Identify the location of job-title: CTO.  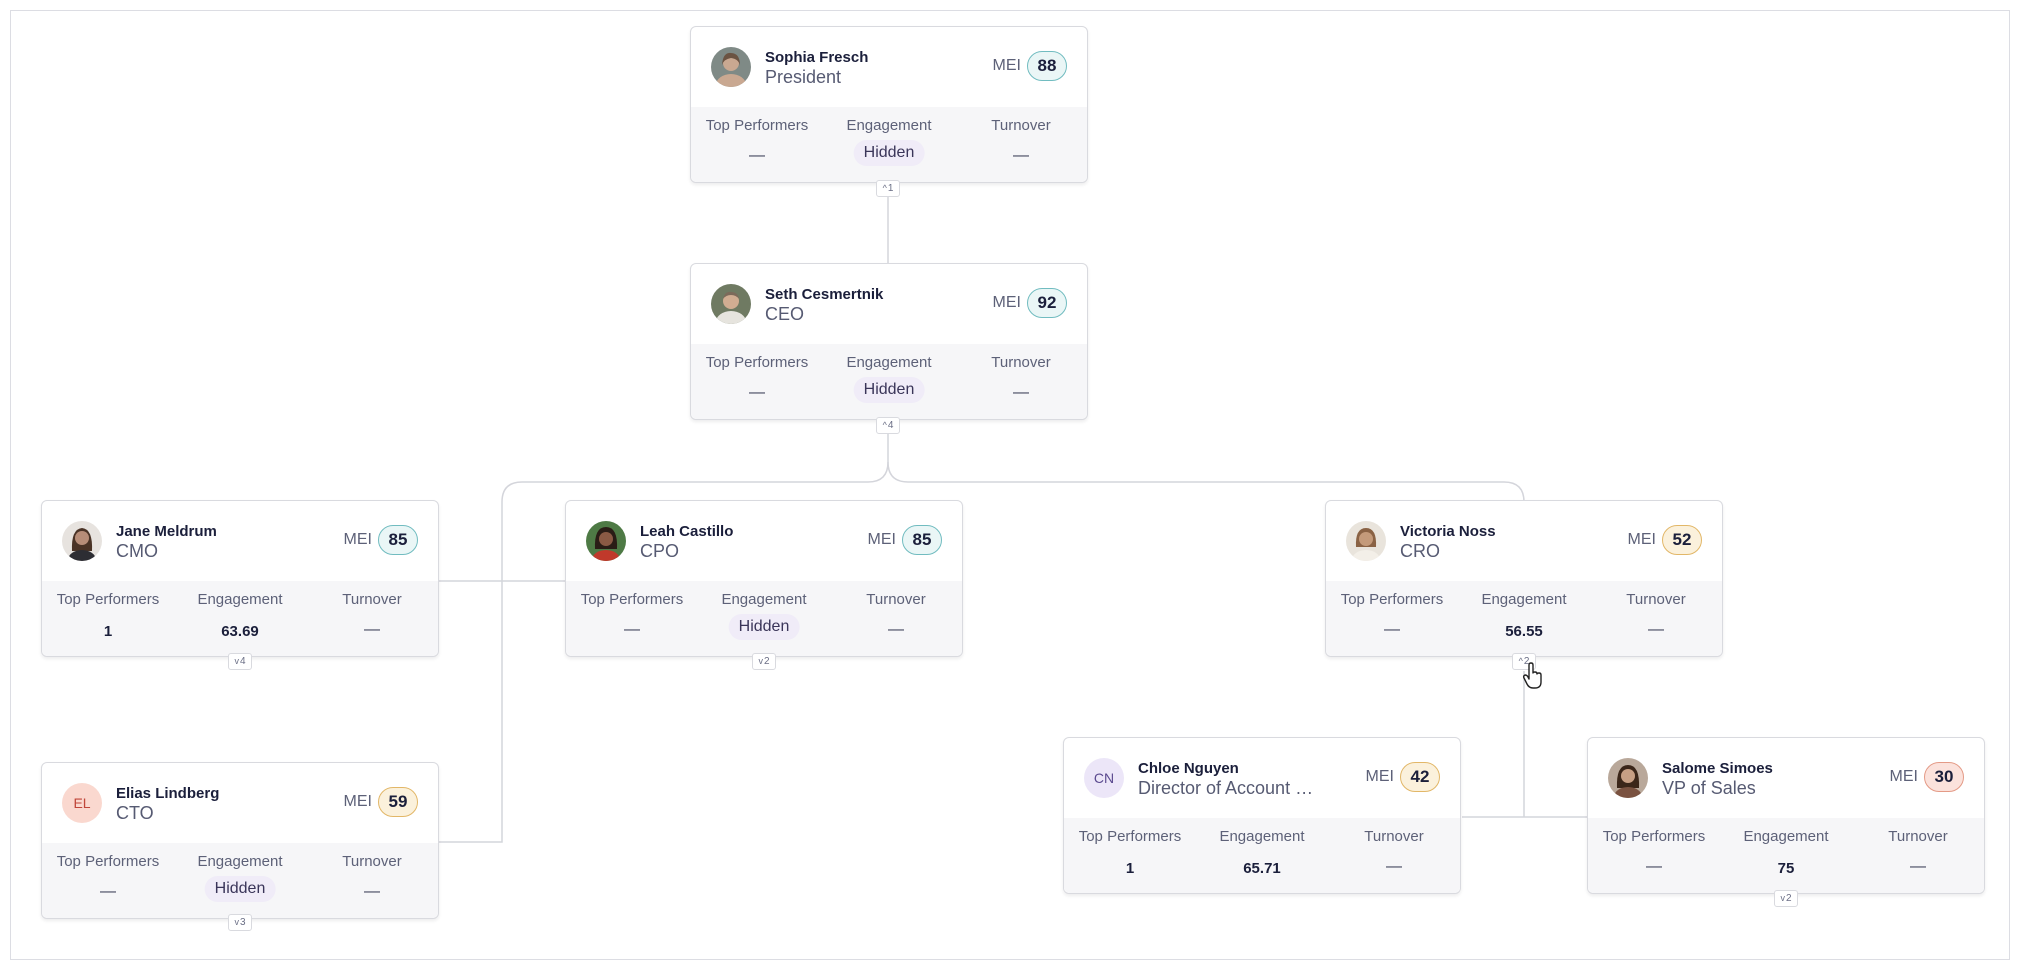
(135, 813).